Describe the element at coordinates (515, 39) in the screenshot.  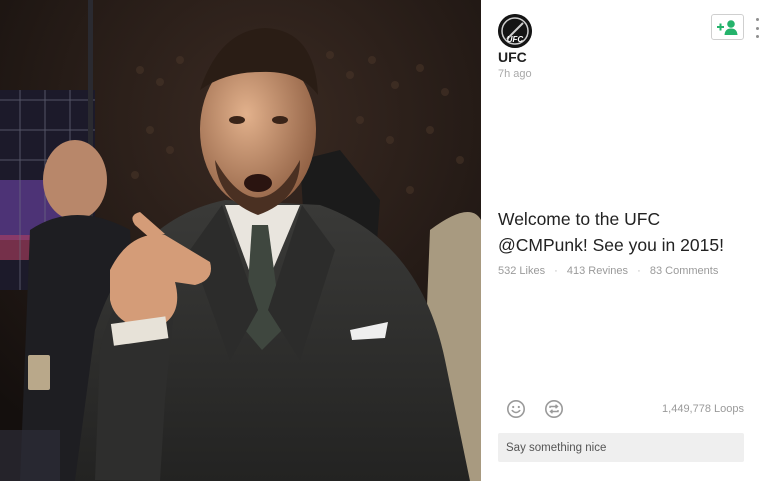
I see `svg-text: UFC` at that location.